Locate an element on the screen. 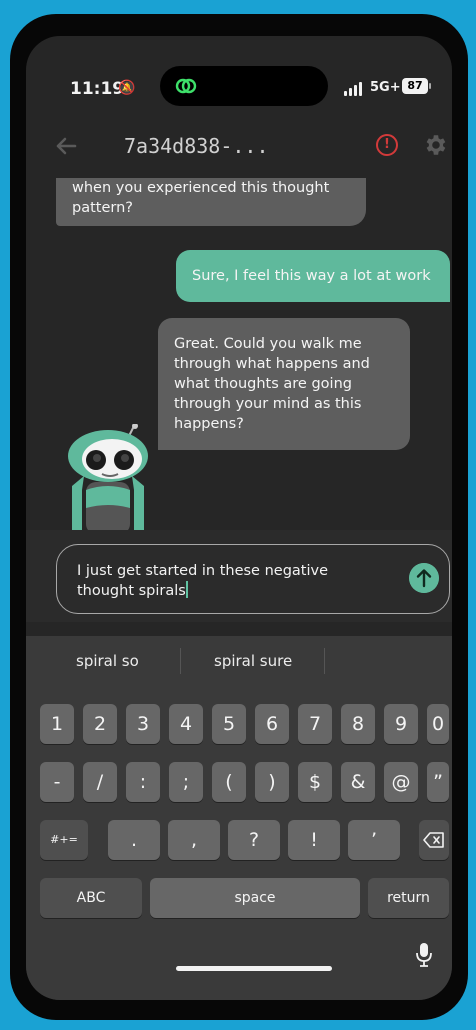  user-message: Sure, I feel this way a lot at work is located at coordinates (313, 276).